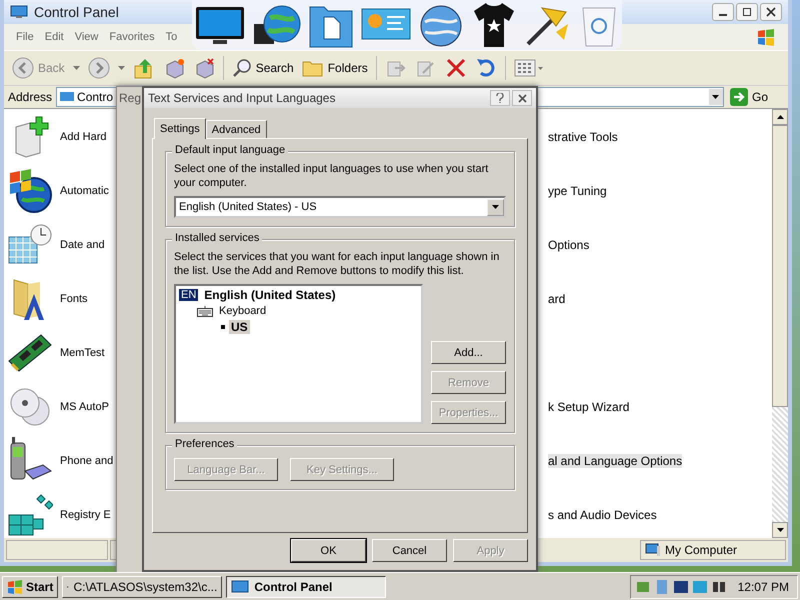 The height and width of the screenshot is (600, 800). Describe the element at coordinates (242, 68) in the screenshot. I see `search-icon` at that location.